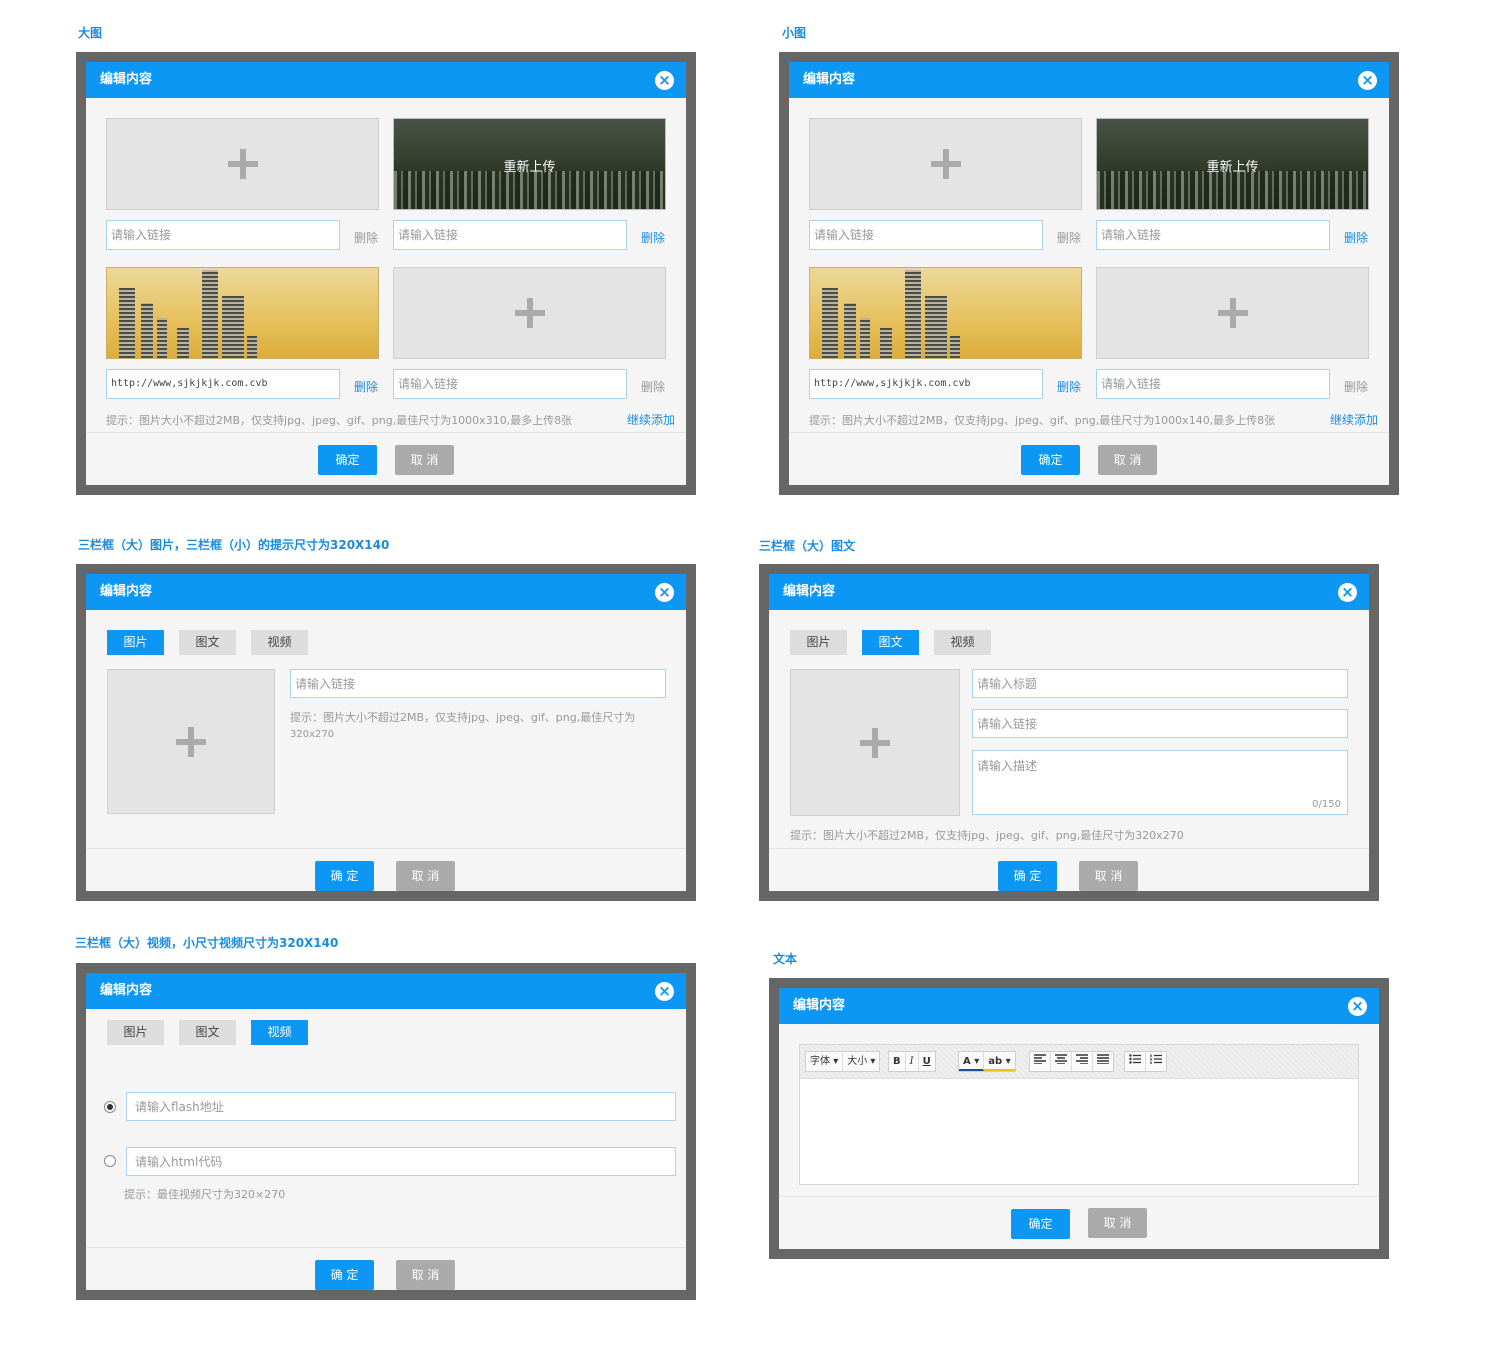  I want to click on flash-url-input: 请输入flash地址, so click(401, 1106).